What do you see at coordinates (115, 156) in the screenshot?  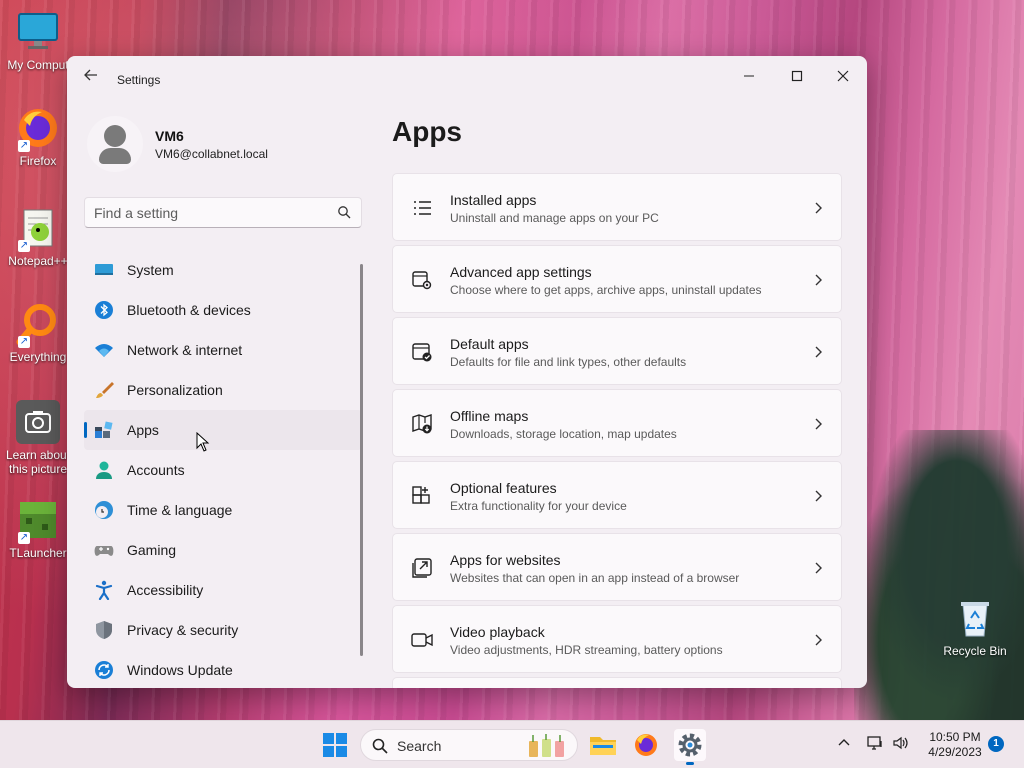 I see `avatar-body` at bounding box center [115, 156].